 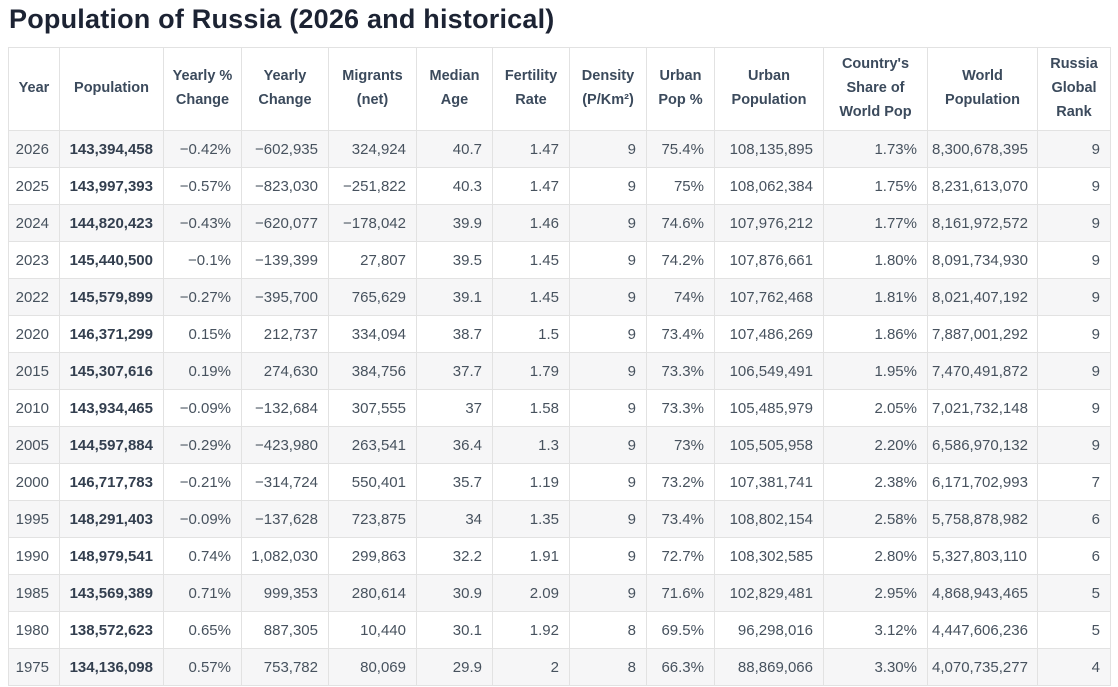 What do you see at coordinates (454, 519) in the screenshot?
I see `cell-median-age: 34` at bounding box center [454, 519].